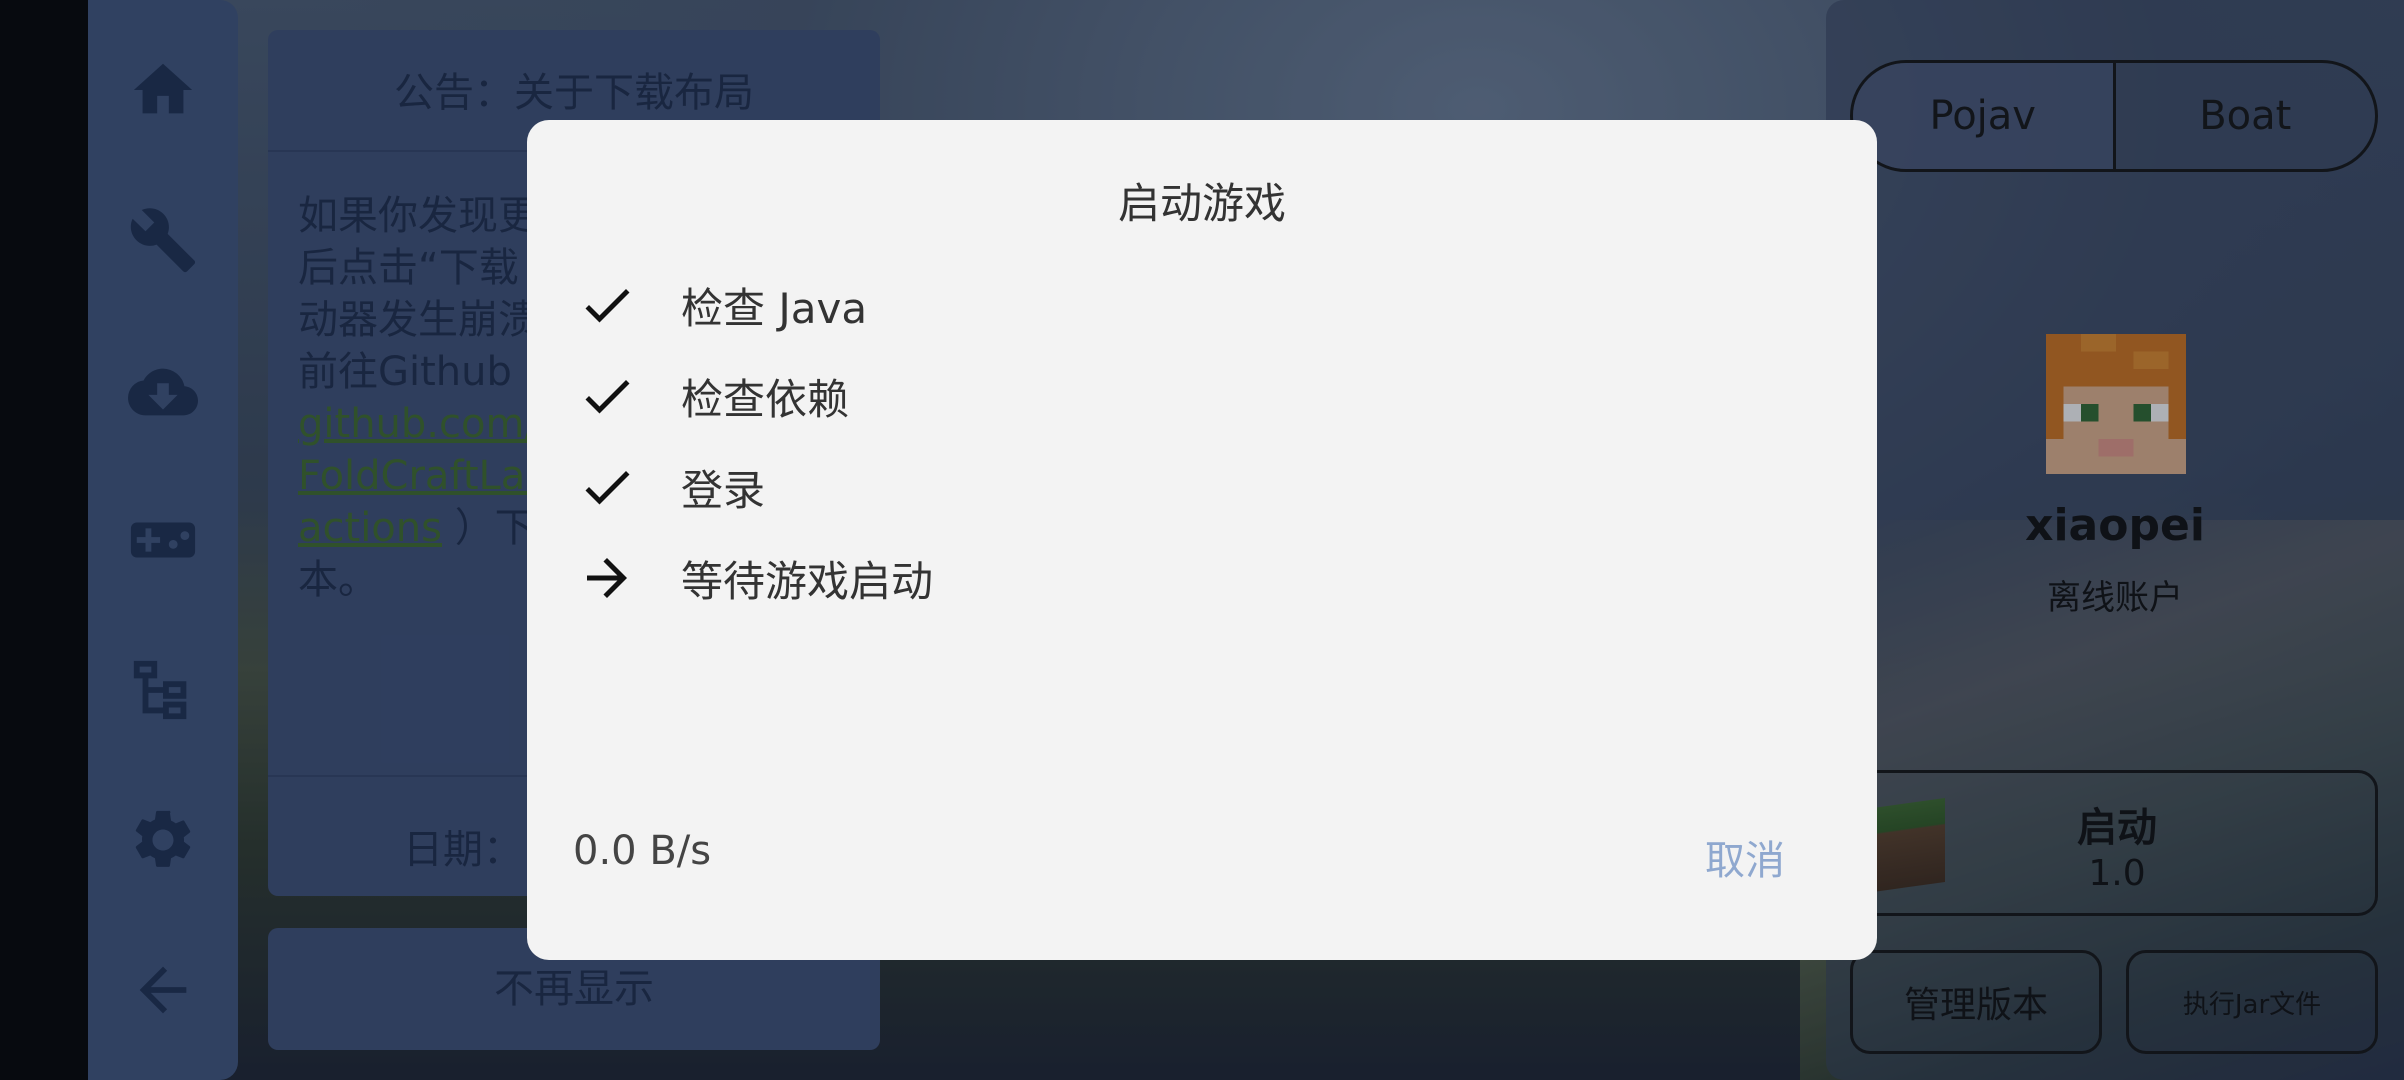 The image size is (2404, 1080). I want to click on step-check-java: 检查 Java, so click(722, 305).